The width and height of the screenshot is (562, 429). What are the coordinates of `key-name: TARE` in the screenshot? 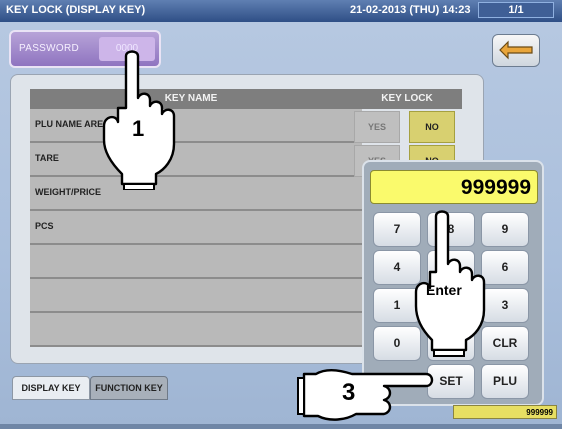 It's located at (47, 158).